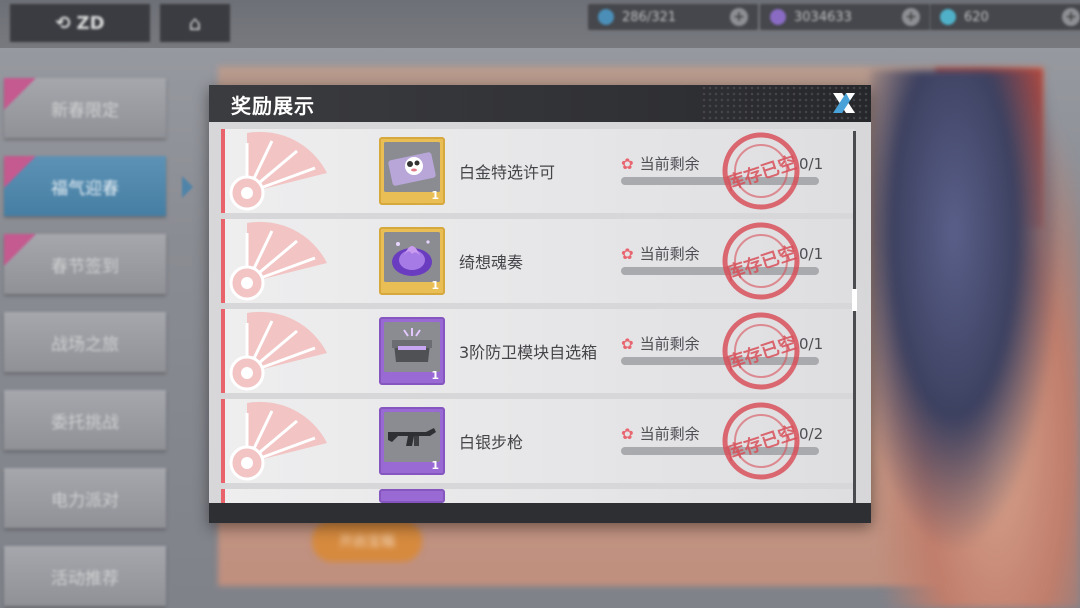  I want to click on modal-footer, so click(540, 513).